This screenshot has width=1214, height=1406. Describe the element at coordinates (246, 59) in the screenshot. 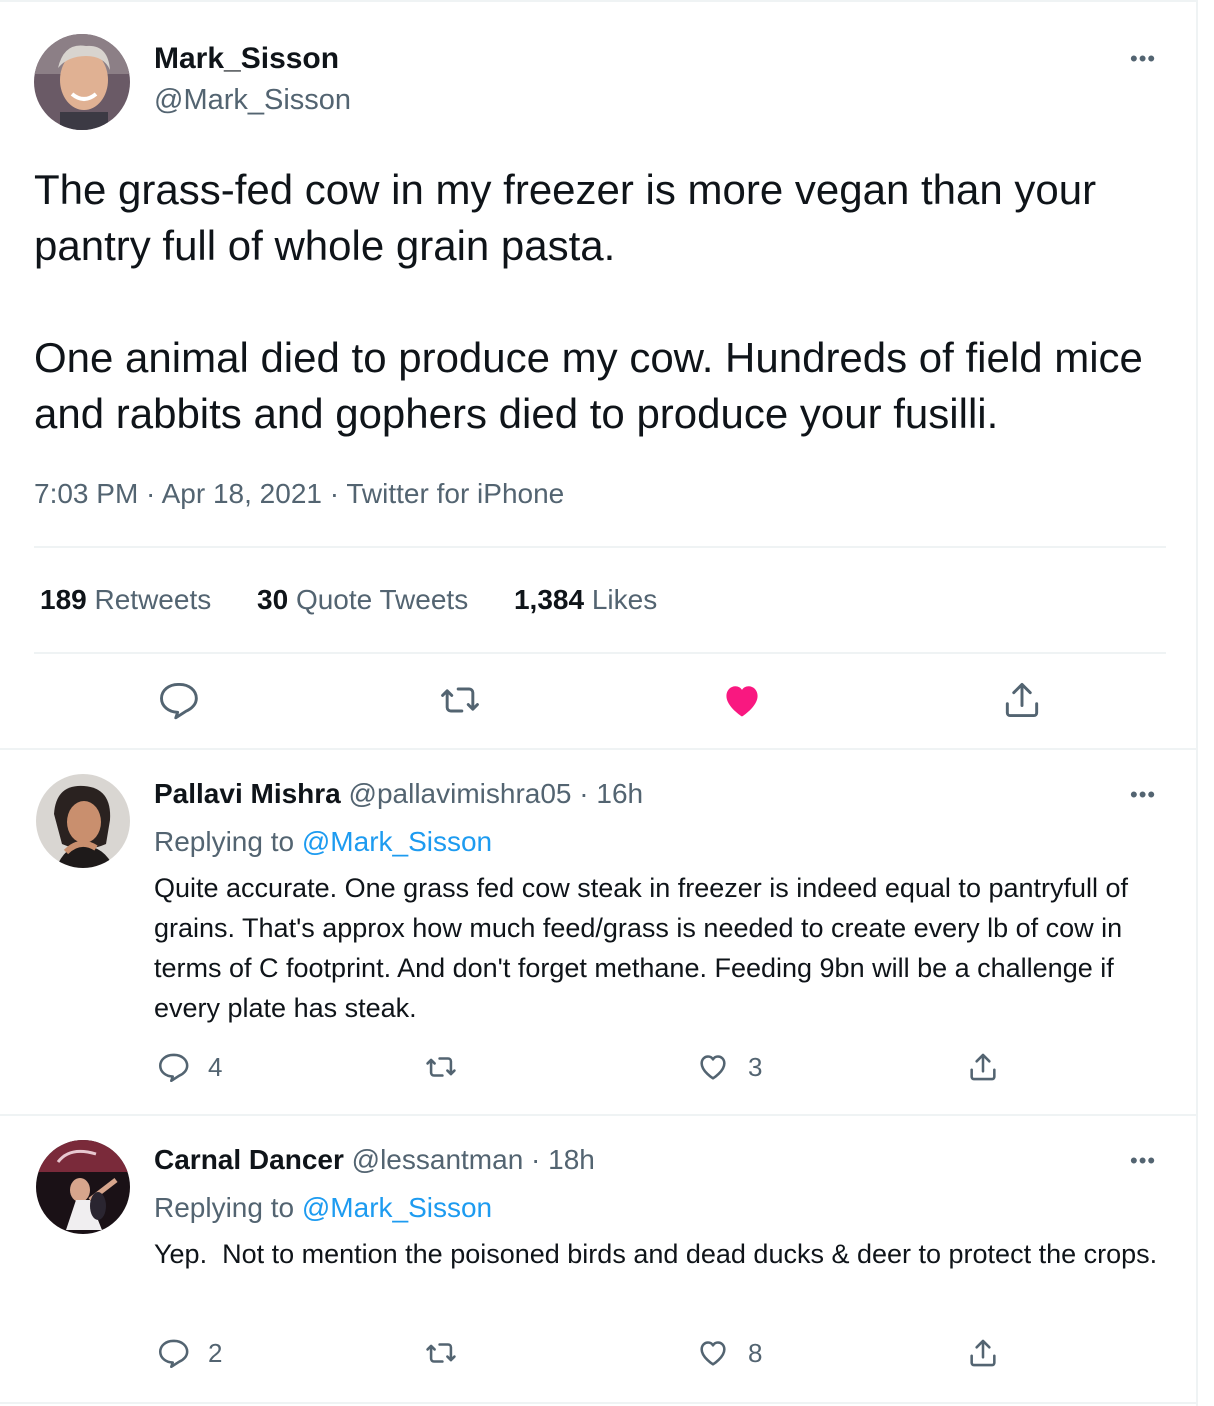

I see `author-name: Mark_Sisson` at that location.